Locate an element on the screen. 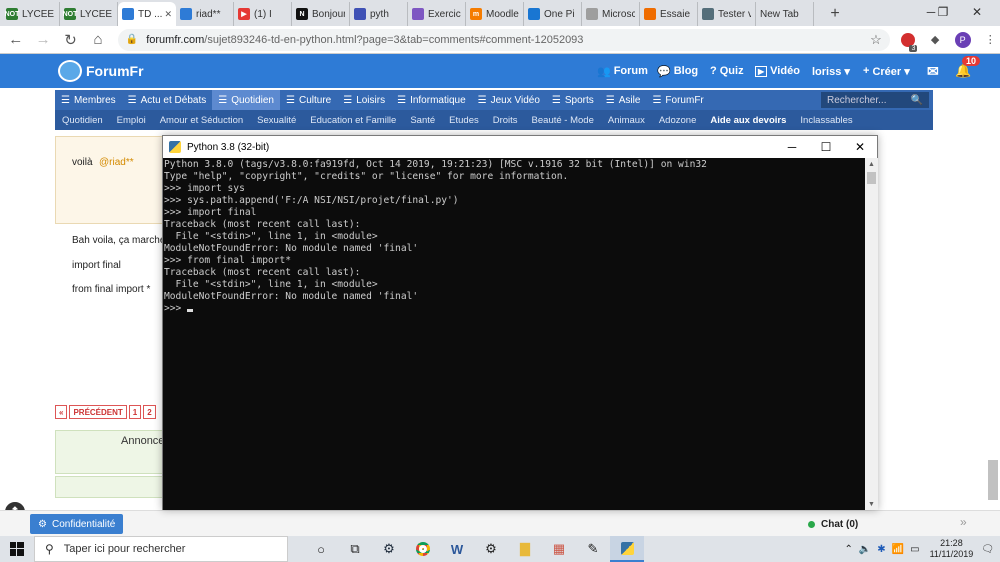  profile-avatar: P is located at coordinates (963, 40).